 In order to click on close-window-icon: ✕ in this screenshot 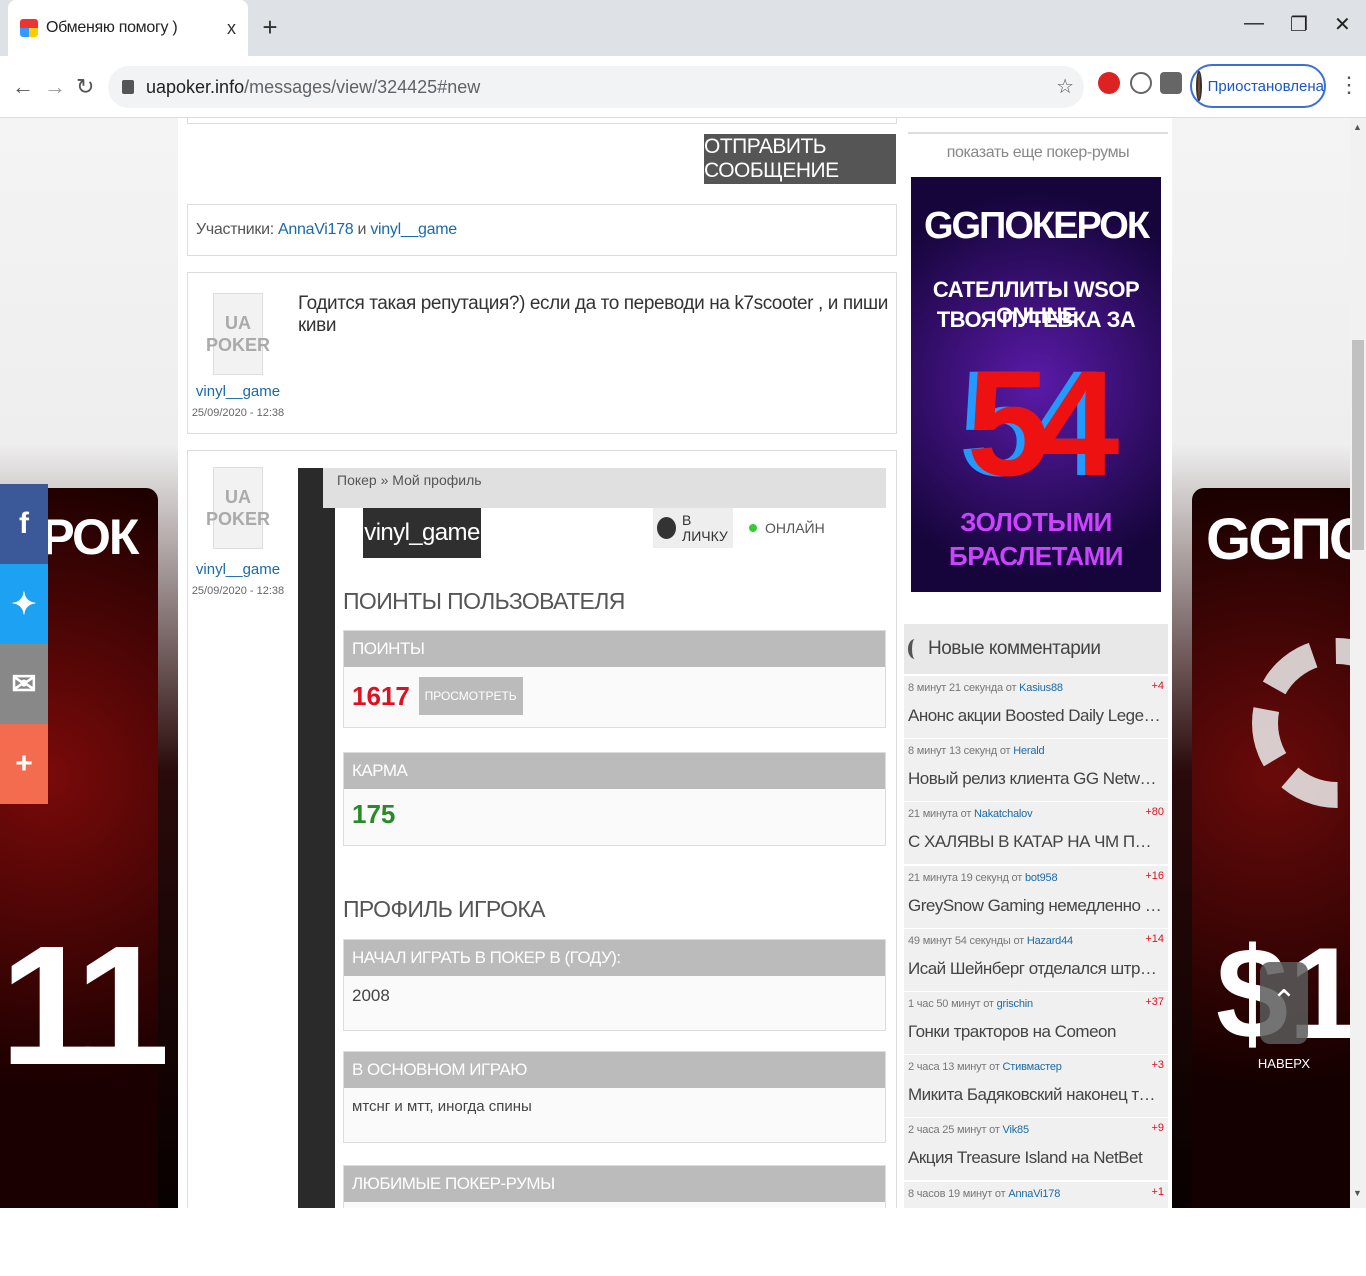, I will do `click(1342, 24)`.